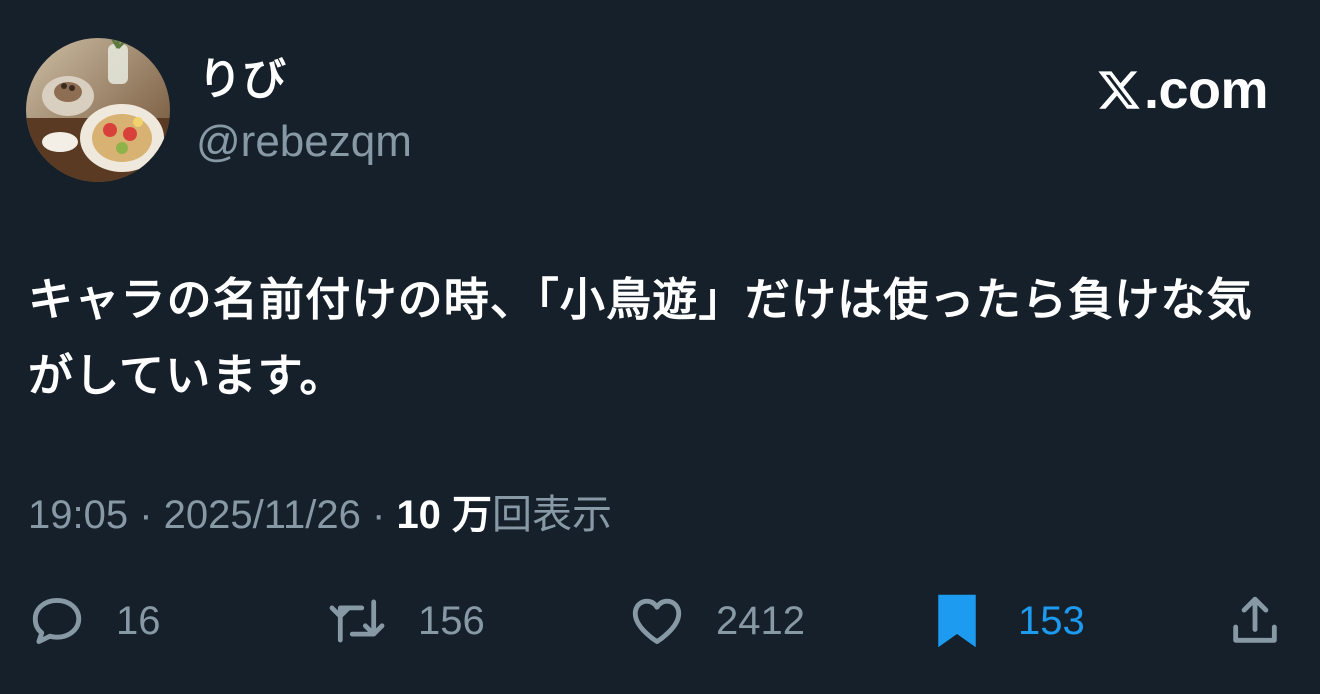  Describe the element at coordinates (262, 515) in the screenshot. I see `tweet-date: 2025/11/26` at that location.